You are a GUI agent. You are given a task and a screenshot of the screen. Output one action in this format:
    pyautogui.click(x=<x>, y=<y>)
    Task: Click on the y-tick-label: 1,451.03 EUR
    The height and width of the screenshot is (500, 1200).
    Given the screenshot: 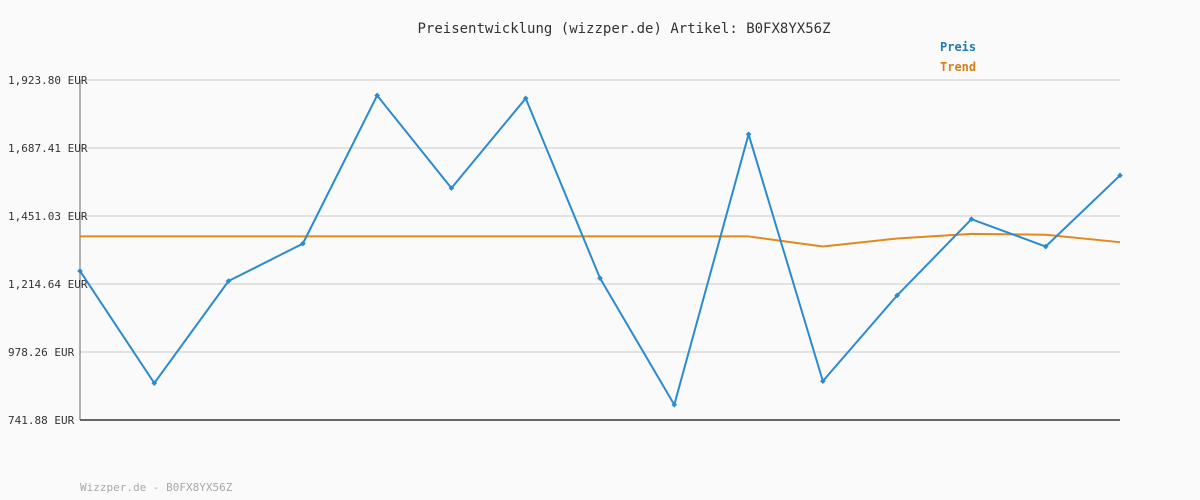 What is the action you would take?
    pyautogui.click(x=48, y=216)
    